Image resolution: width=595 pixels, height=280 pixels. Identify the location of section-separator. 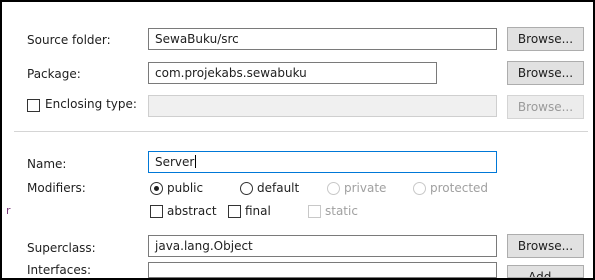
(301, 131).